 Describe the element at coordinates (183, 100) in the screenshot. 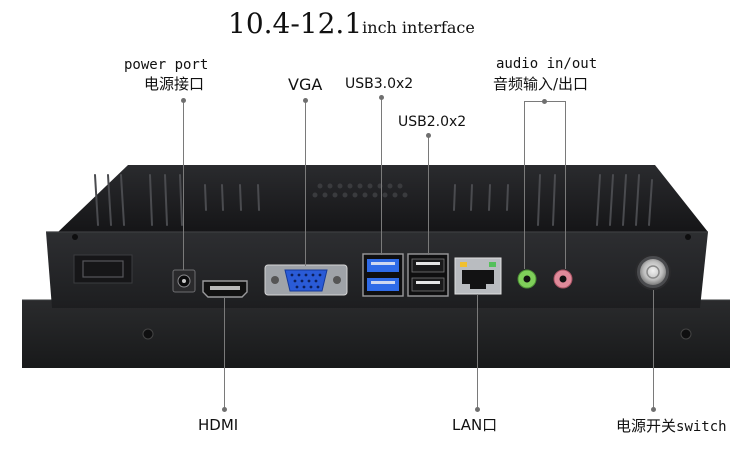

I see `leader-power-dot` at that location.